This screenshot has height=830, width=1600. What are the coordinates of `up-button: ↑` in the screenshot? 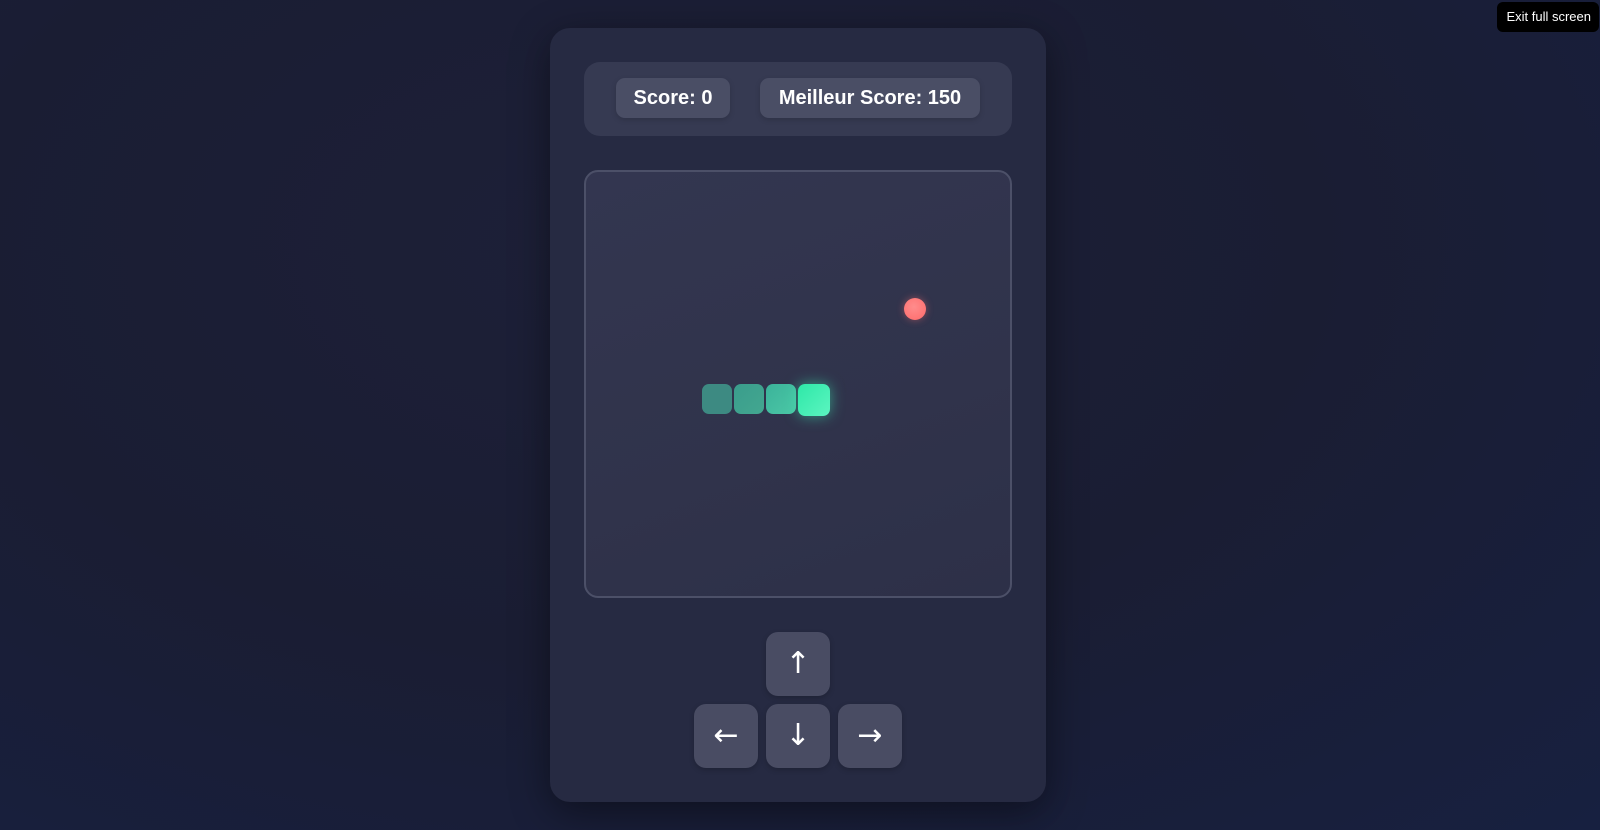 It's located at (798, 664).